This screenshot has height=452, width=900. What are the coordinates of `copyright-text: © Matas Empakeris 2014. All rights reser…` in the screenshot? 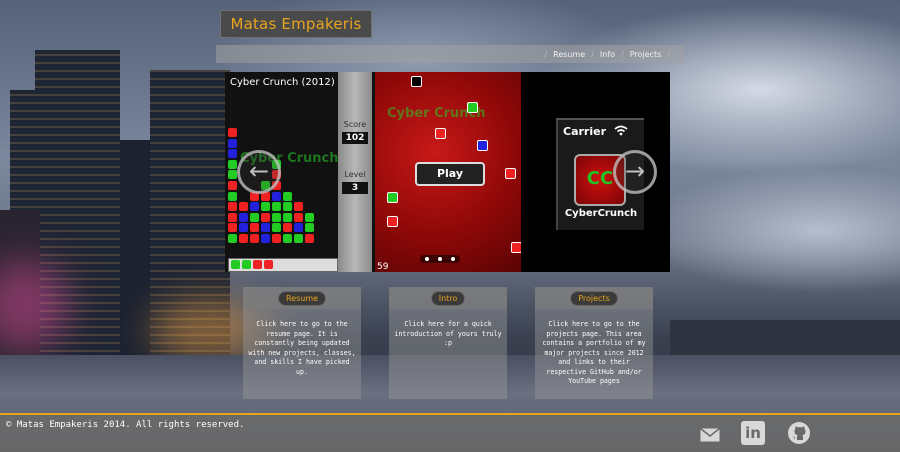 It's located at (125, 425).